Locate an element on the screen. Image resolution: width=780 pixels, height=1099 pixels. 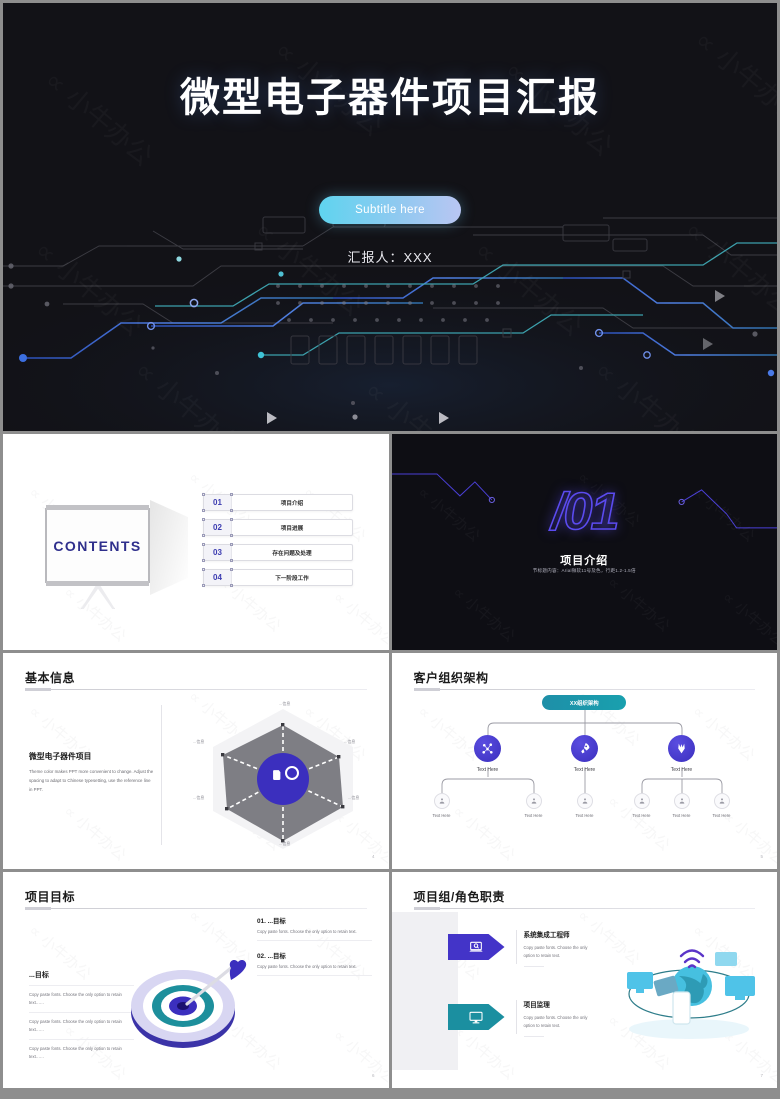
org-leaf-6: Text Here is located at coordinates (722, 805).